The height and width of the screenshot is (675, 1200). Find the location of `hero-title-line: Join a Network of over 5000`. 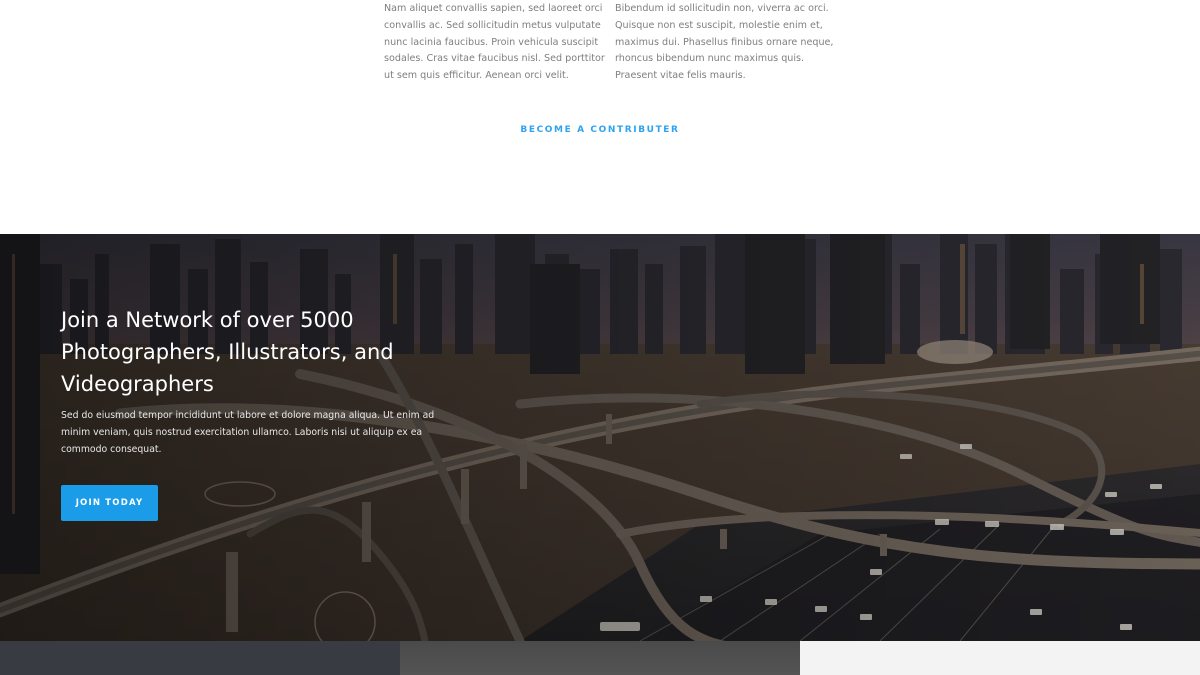

hero-title-line: Join a Network of over 5000 is located at coordinates (207, 320).